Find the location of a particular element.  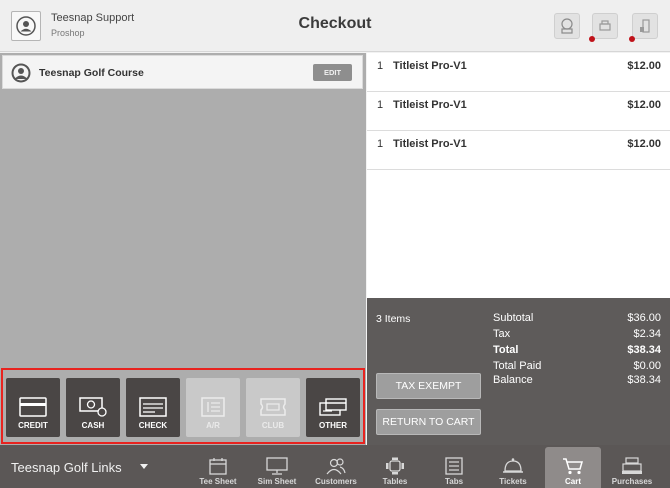

ar-payment-button: A/R is located at coordinates (213, 407).